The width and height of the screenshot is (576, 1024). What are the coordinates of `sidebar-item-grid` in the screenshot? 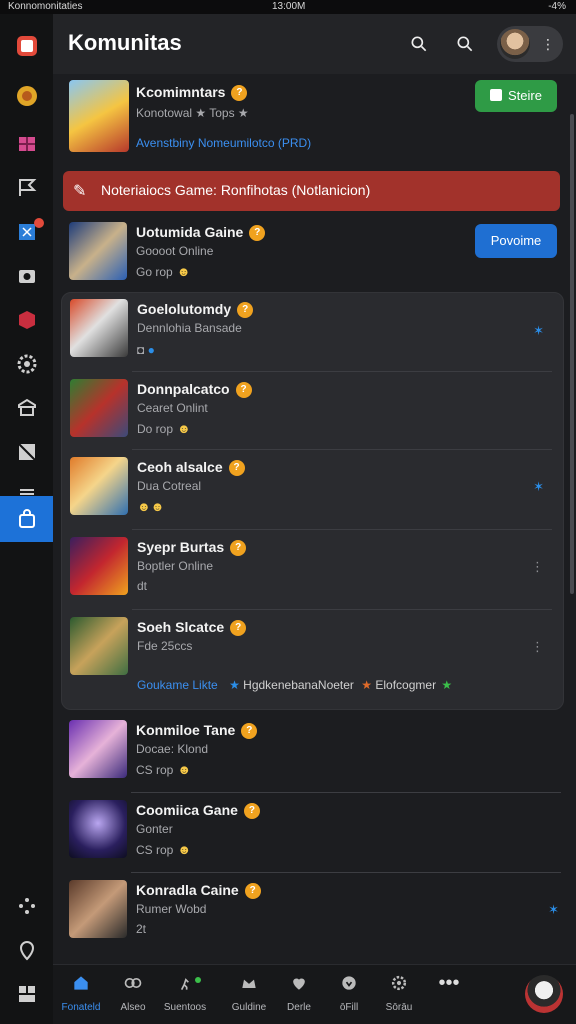 It's located at (26, 994).